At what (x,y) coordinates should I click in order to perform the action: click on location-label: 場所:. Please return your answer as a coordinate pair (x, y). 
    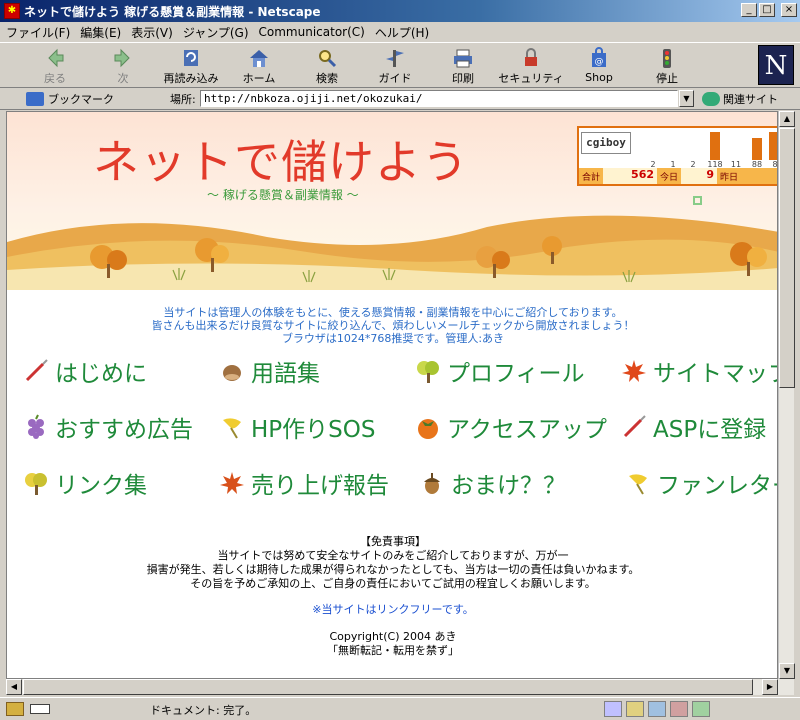
    Looking at the image, I should click on (183, 99).